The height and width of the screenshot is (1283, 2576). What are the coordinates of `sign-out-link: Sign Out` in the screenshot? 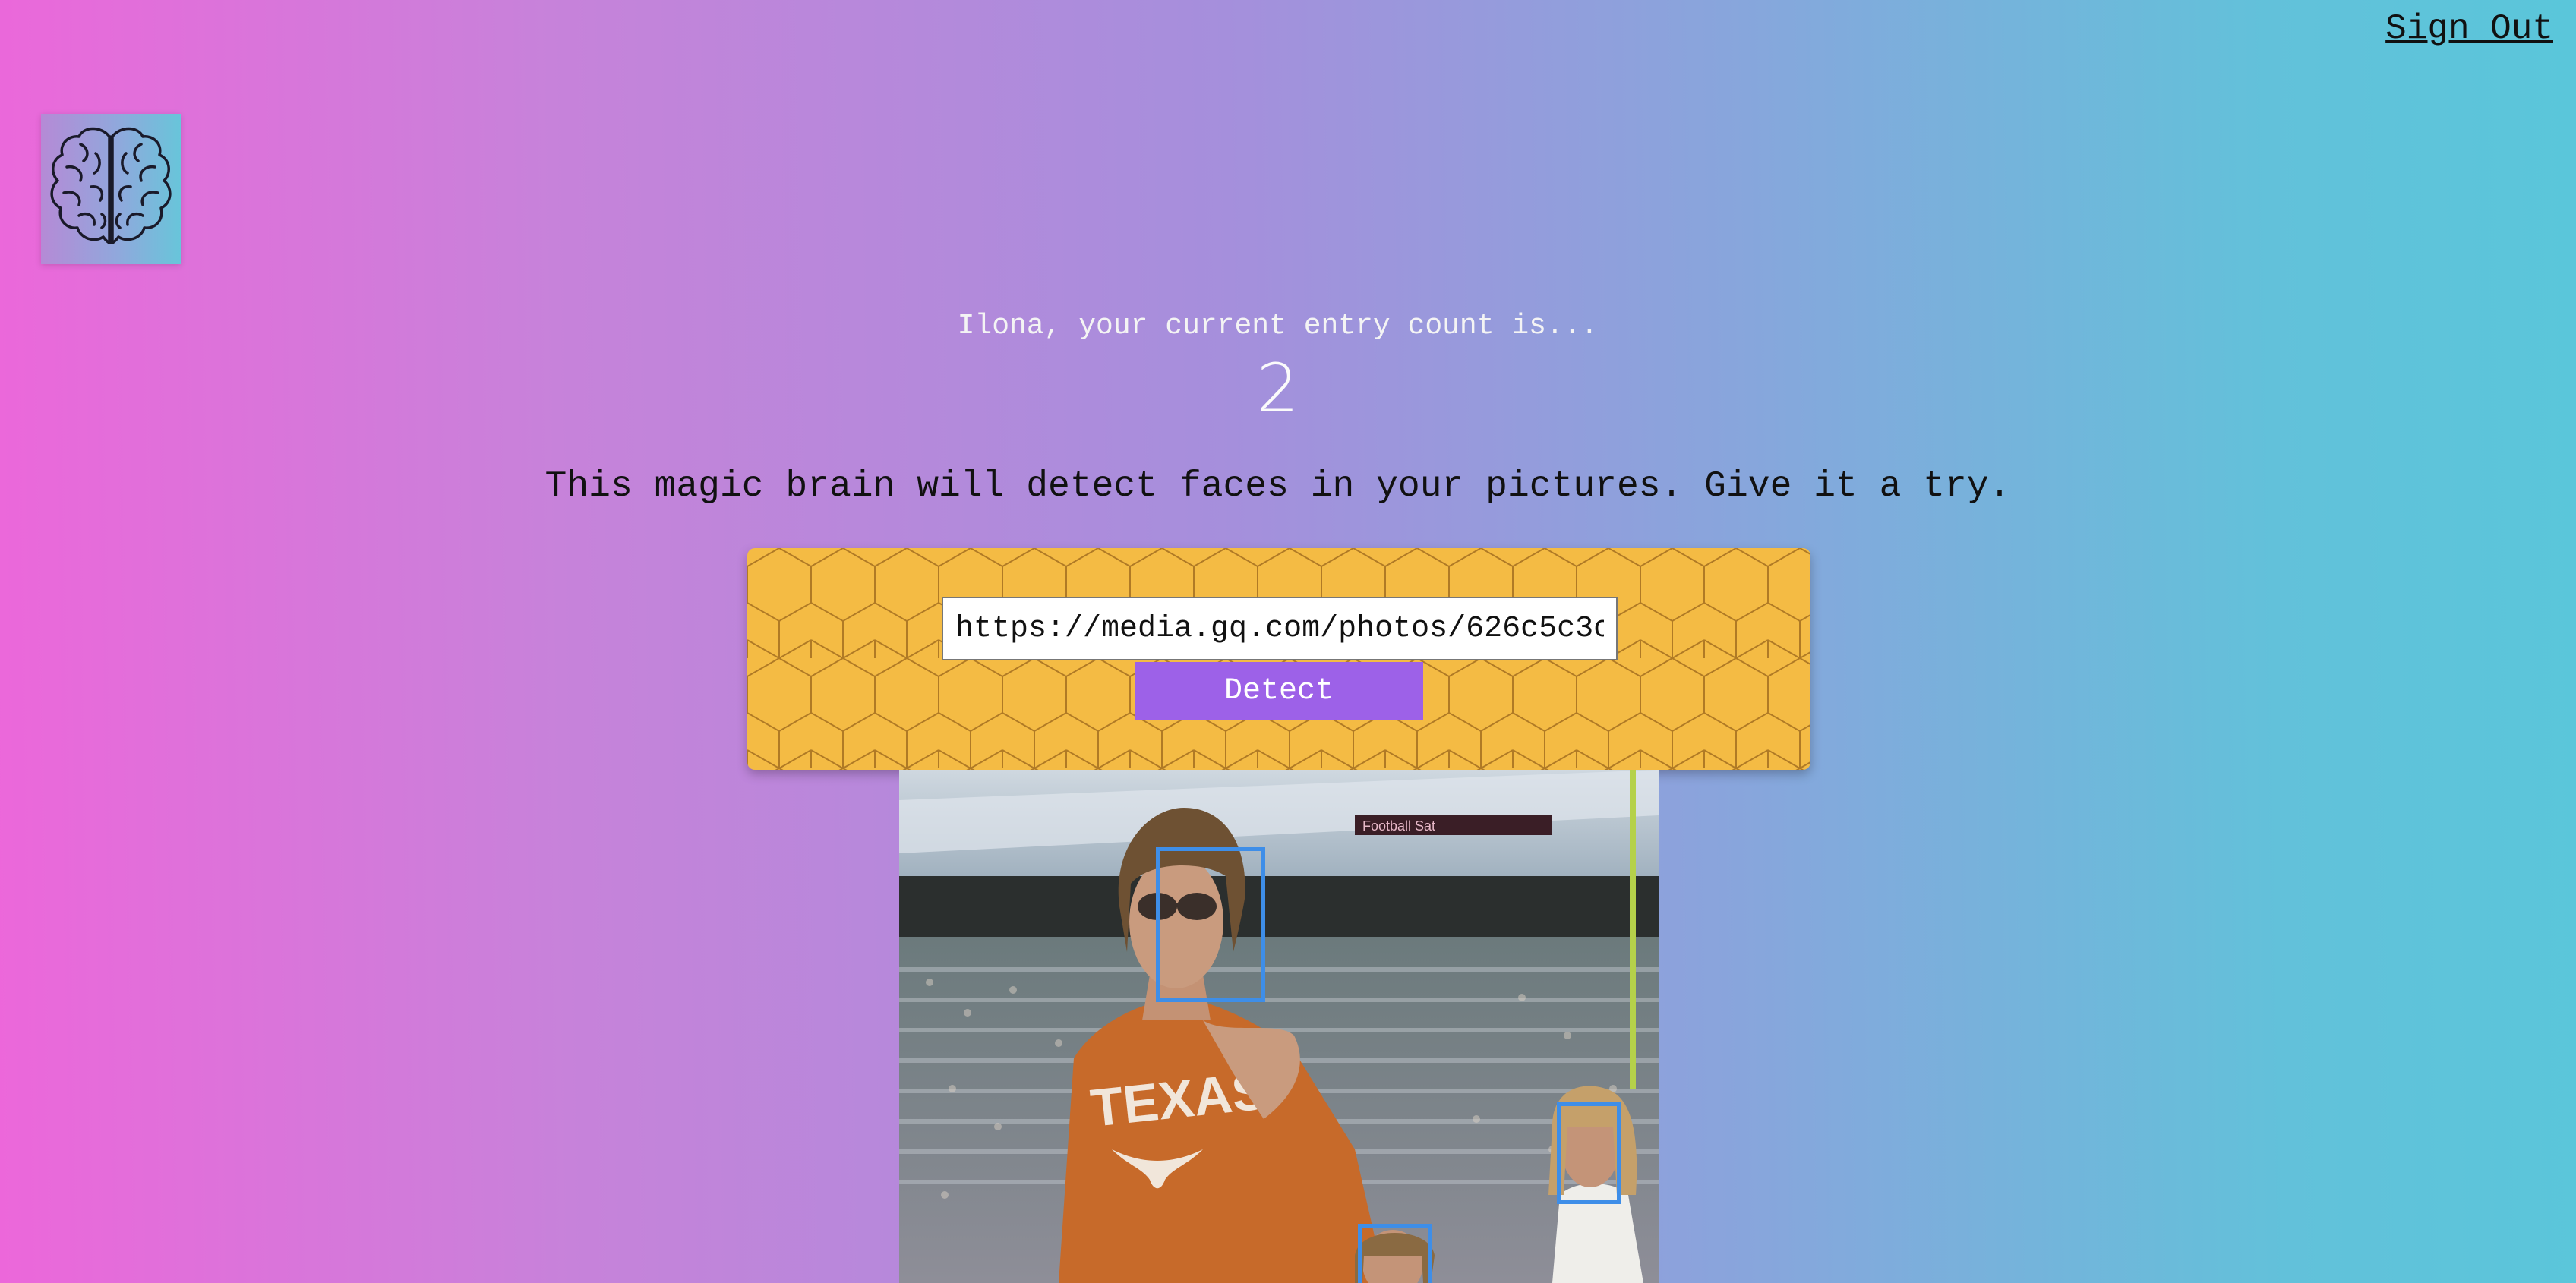 It's located at (2469, 29).